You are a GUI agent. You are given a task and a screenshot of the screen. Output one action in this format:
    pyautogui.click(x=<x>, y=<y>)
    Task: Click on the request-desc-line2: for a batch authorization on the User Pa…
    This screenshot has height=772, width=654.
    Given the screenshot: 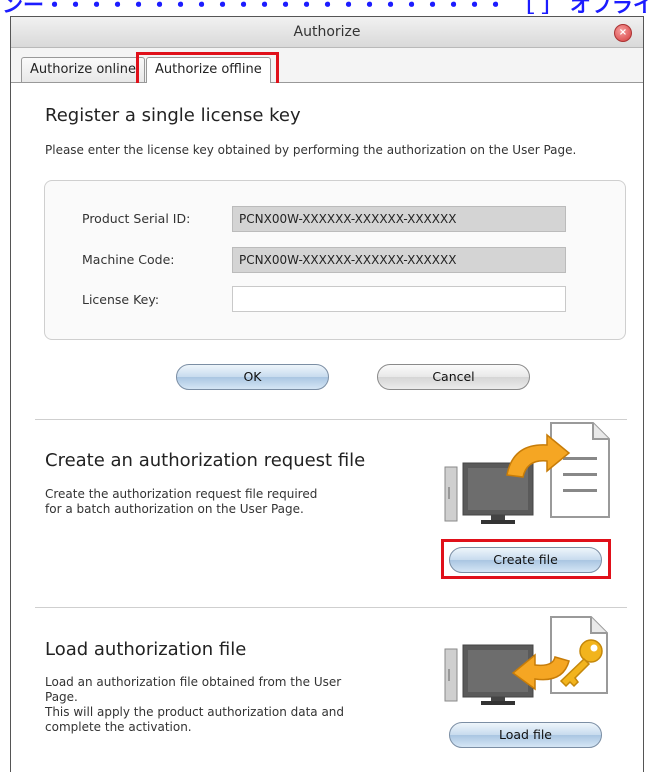 What is the action you would take?
    pyautogui.click(x=174, y=509)
    